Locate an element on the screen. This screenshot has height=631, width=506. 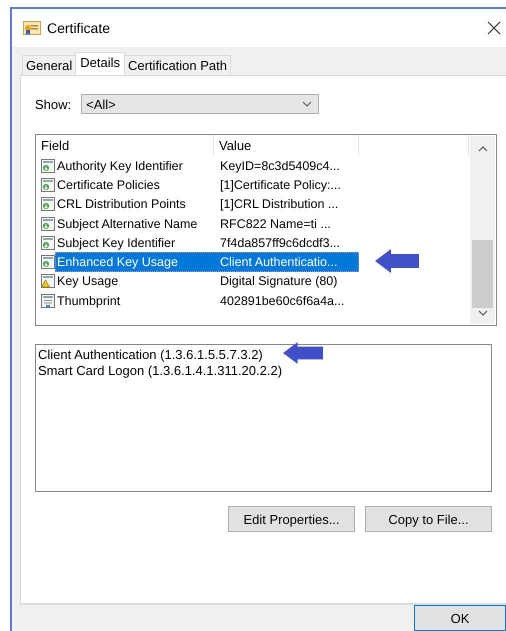
scroll-down-icon is located at coordinates (483, 313).